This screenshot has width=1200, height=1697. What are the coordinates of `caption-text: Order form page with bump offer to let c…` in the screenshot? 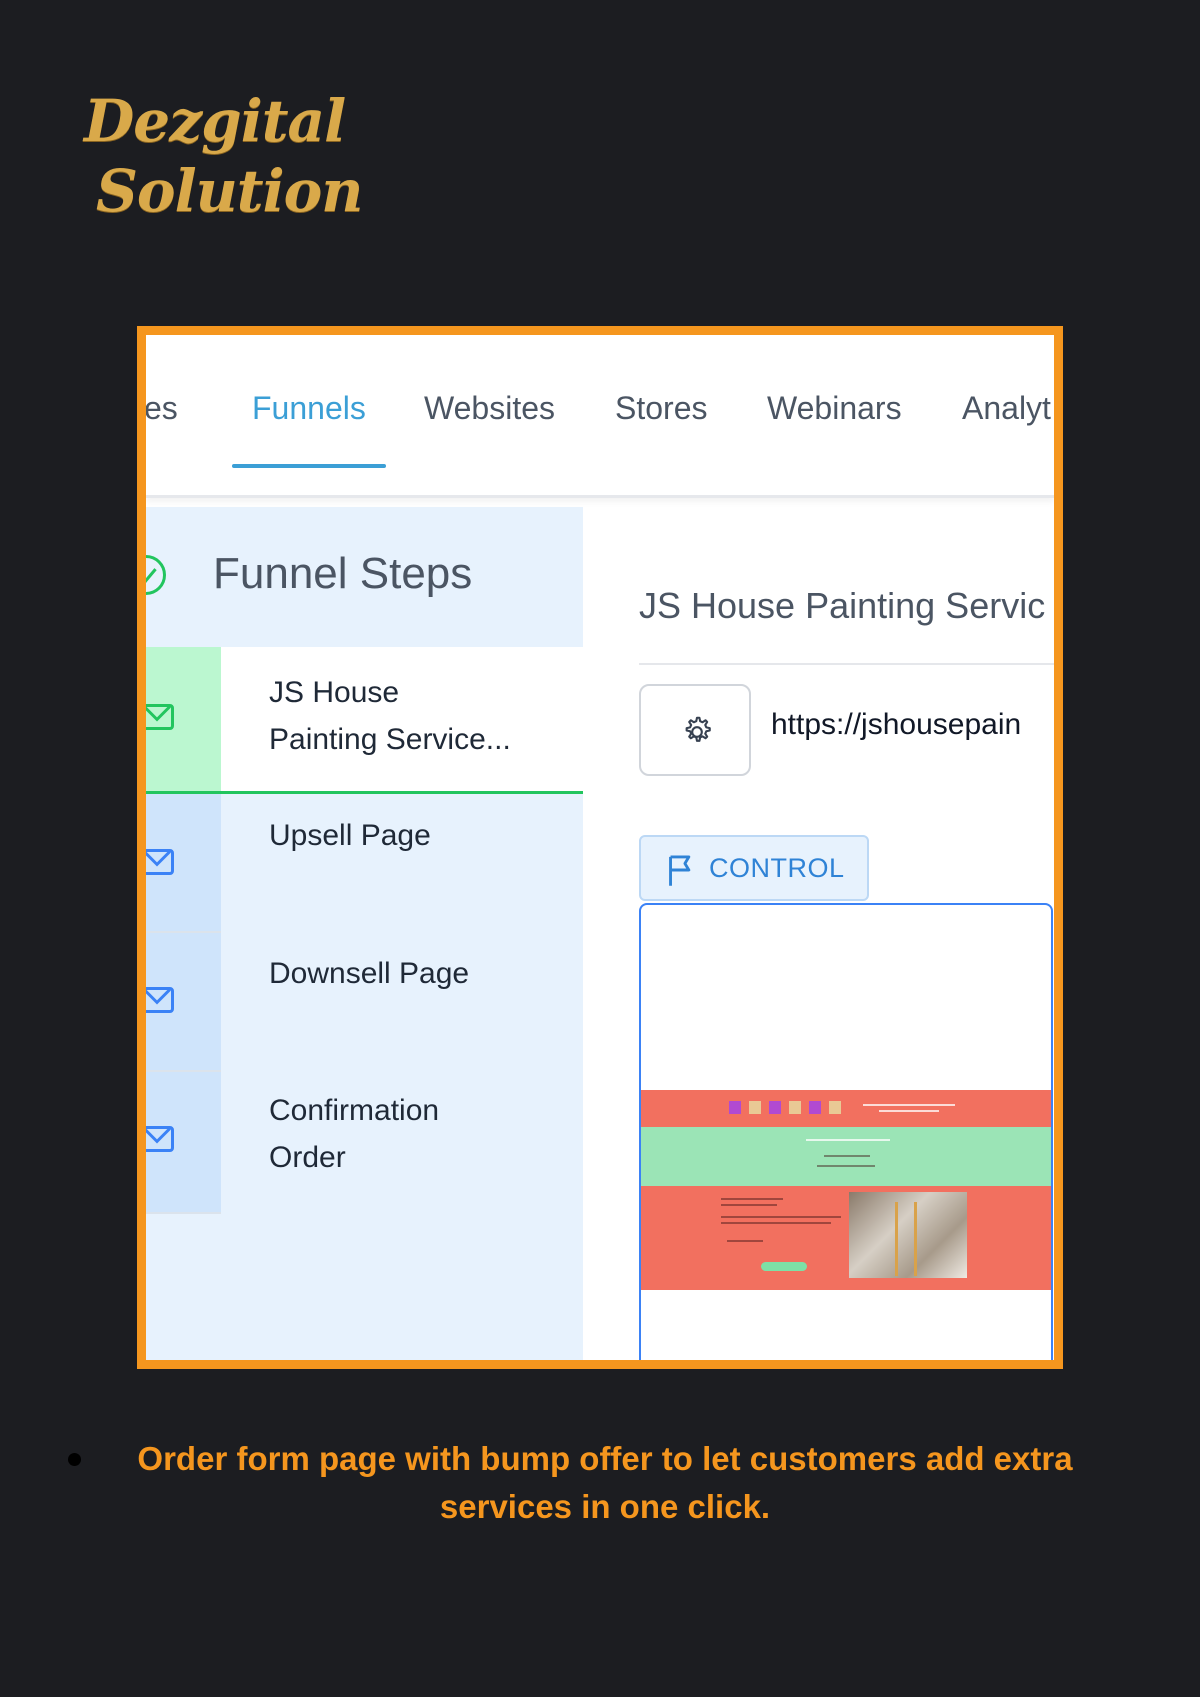 It's located at (605, 1482).